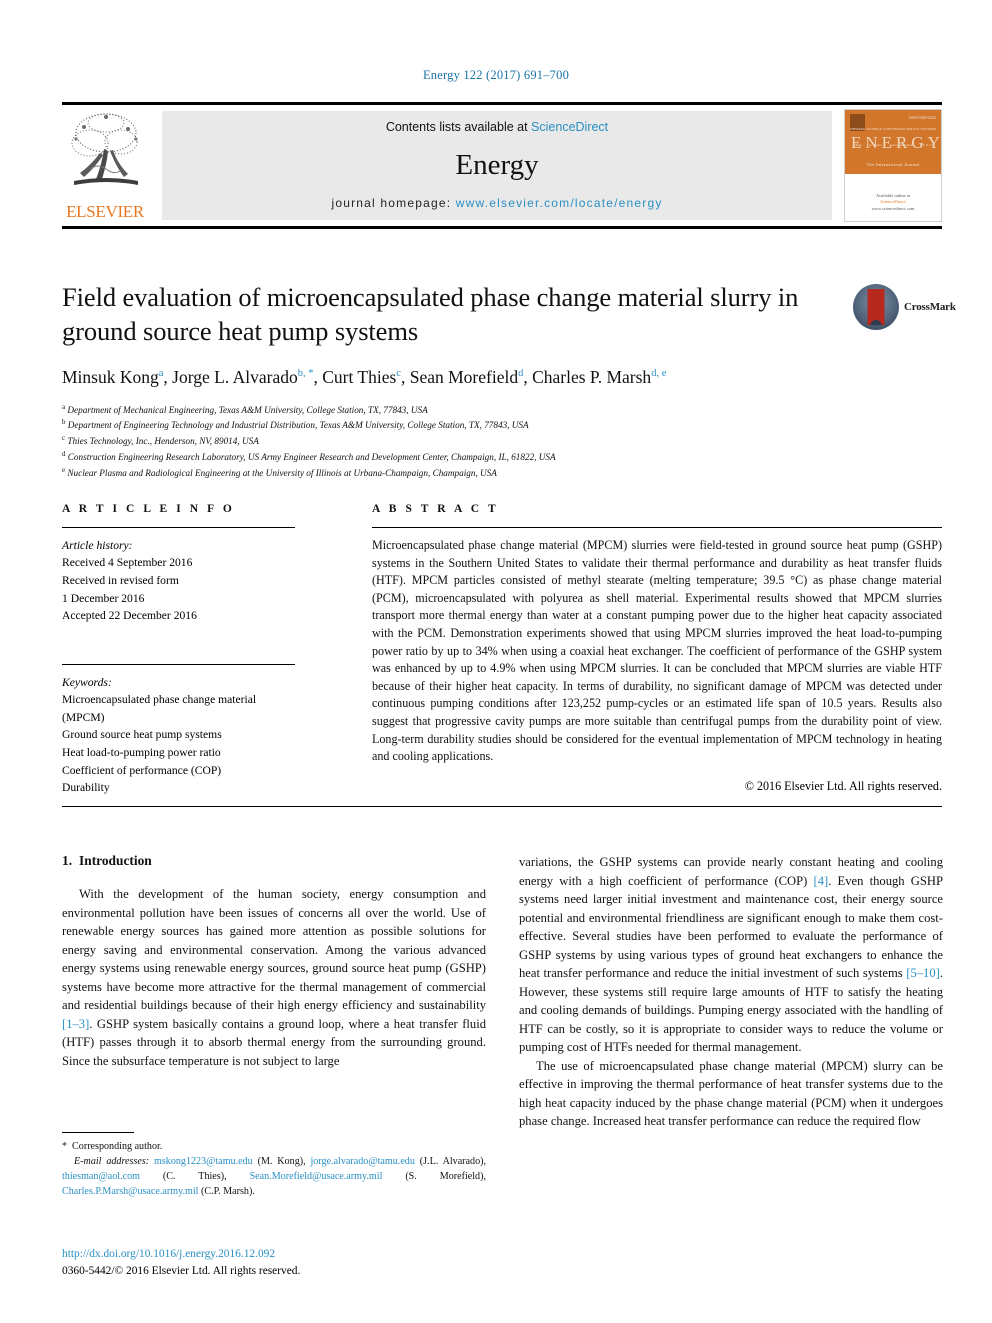  Describe the element at coordinates (875, 145) in the screenshot. I see `cover-editor-1: A. Valero` at that location.